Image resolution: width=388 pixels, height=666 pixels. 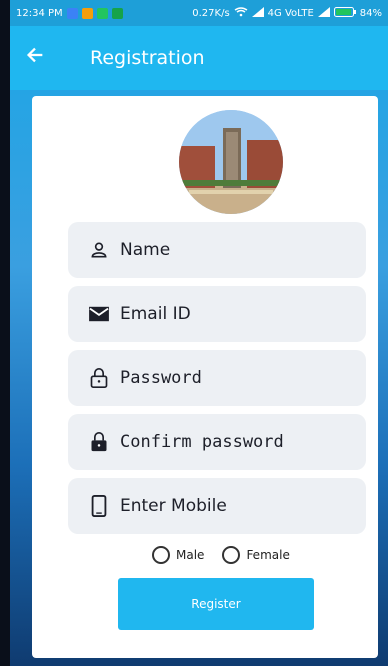 I want to click on status-left: 12:34 PM, so click(x=69, y=13).